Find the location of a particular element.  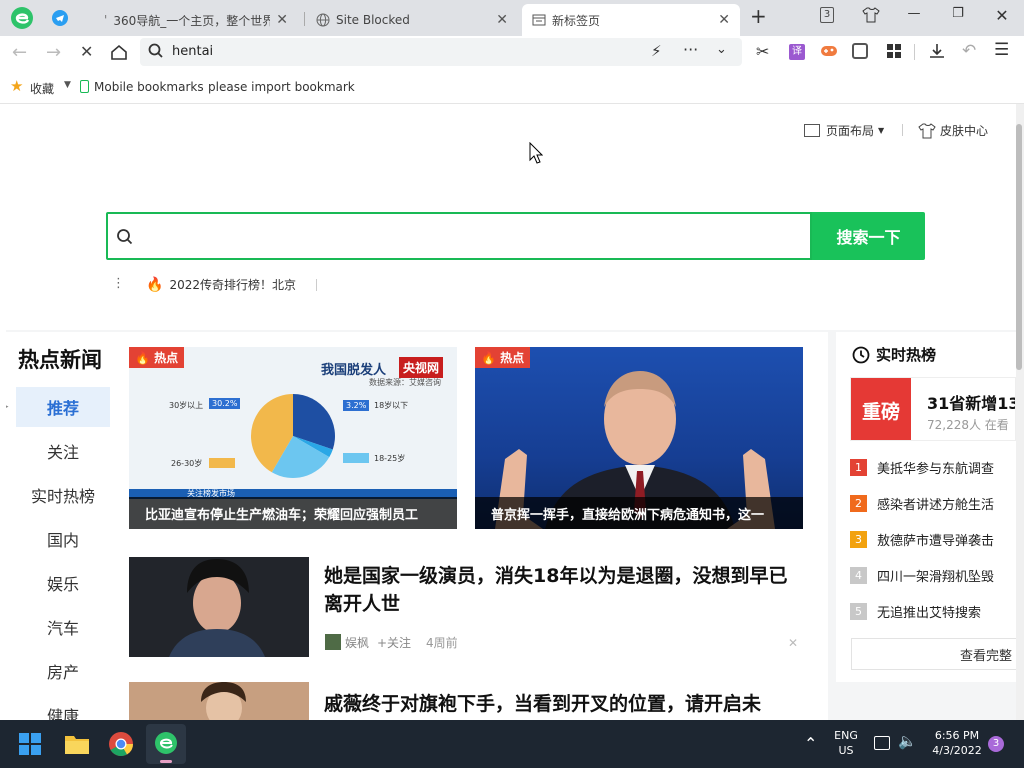

navigation-toolbar: ← → ✕ hentai ⚡ ··· ⌄ ✂ 译 ↶ ☰ is located at coordinates (512, 52).